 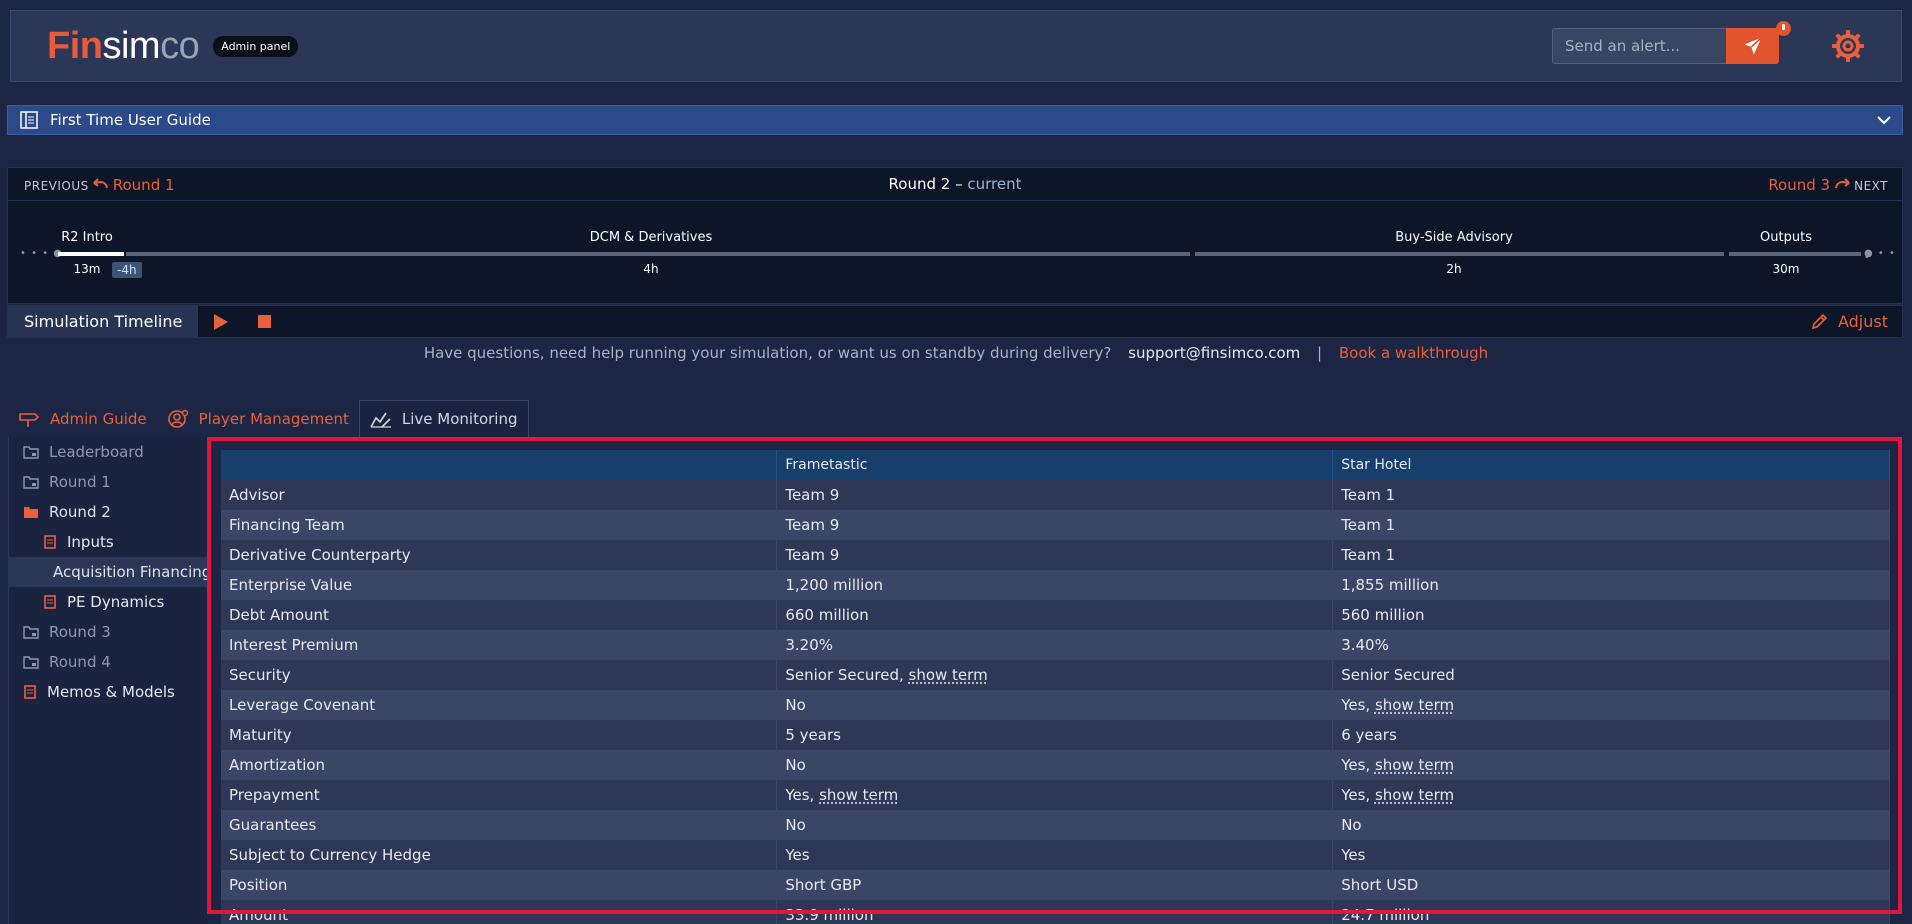 I want to click on cell-value: Team 1, so click(x=1368, y=495).